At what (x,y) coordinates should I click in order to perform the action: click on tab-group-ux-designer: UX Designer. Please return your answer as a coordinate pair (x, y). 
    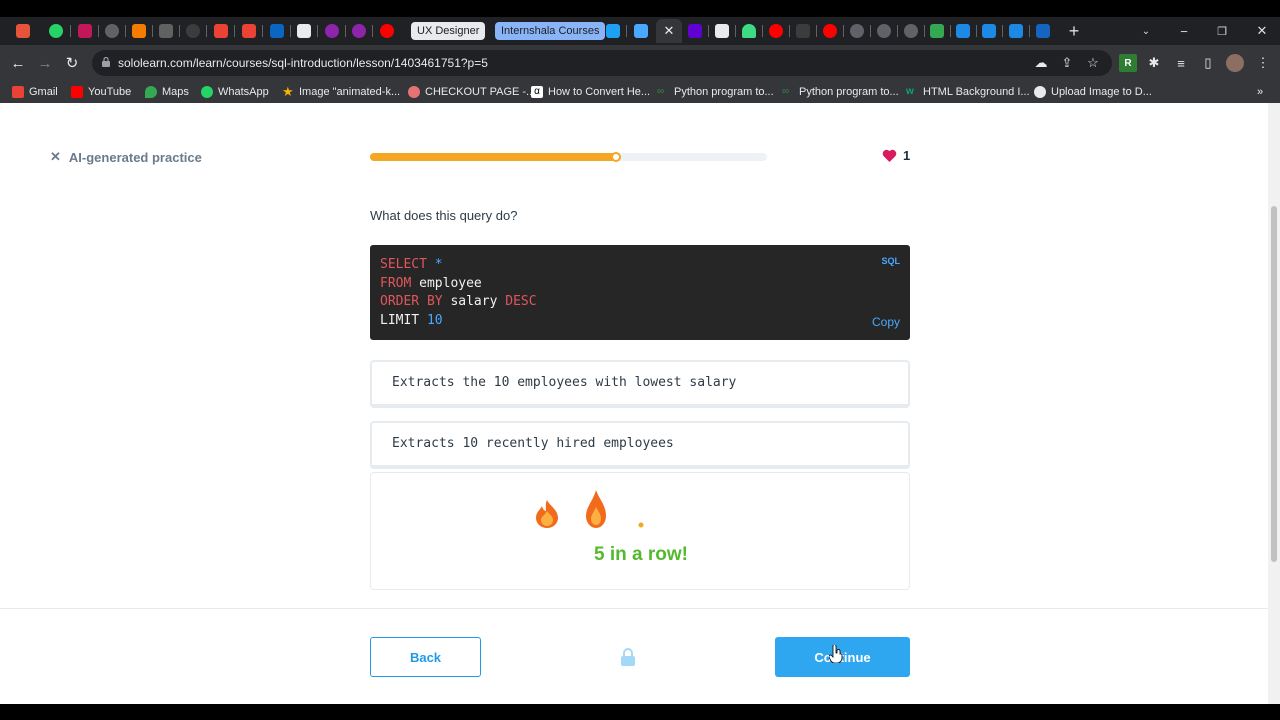
    Looking at the image, I should click on (448, 31).